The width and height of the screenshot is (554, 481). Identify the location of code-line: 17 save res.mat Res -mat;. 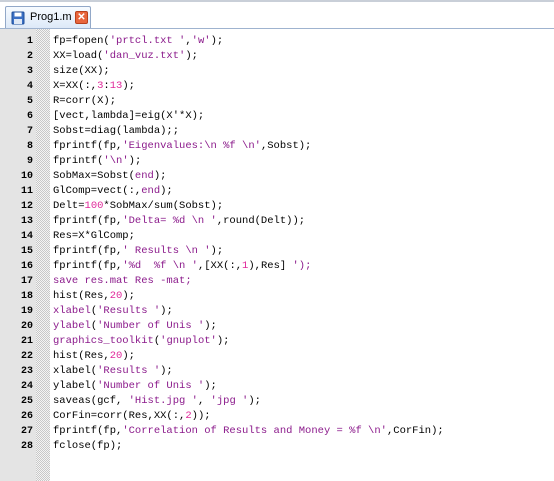
(277, 281).